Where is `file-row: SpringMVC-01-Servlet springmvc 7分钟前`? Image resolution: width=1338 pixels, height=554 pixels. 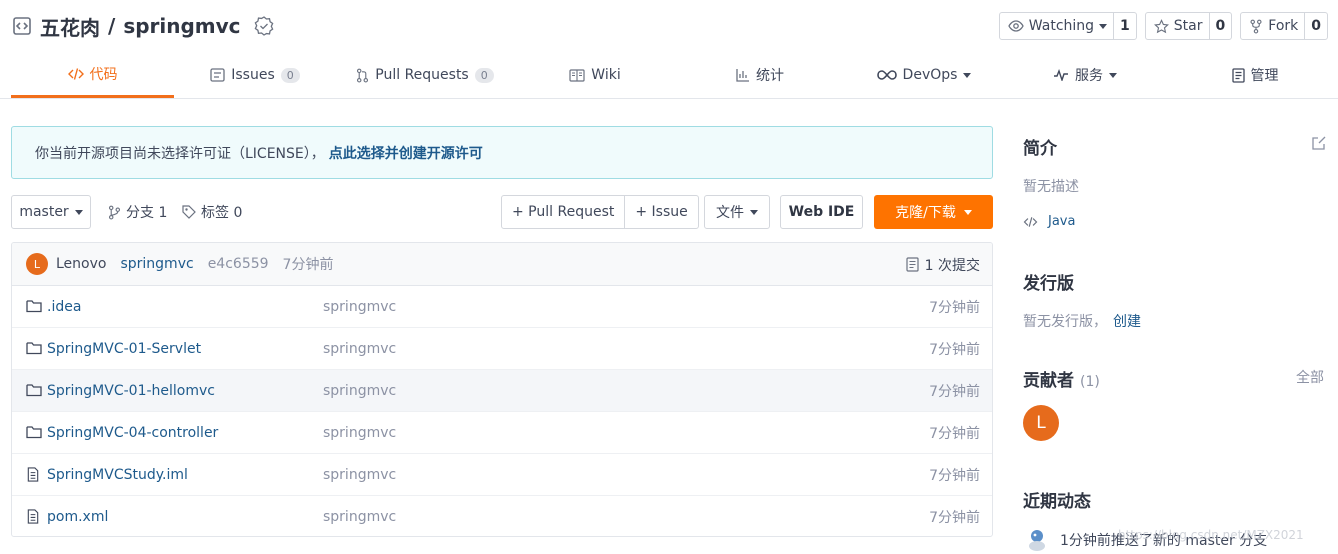 file-row: SpringMVC-01-Servlet springmvc 7分钟前 is located at coordinates (502, 349).